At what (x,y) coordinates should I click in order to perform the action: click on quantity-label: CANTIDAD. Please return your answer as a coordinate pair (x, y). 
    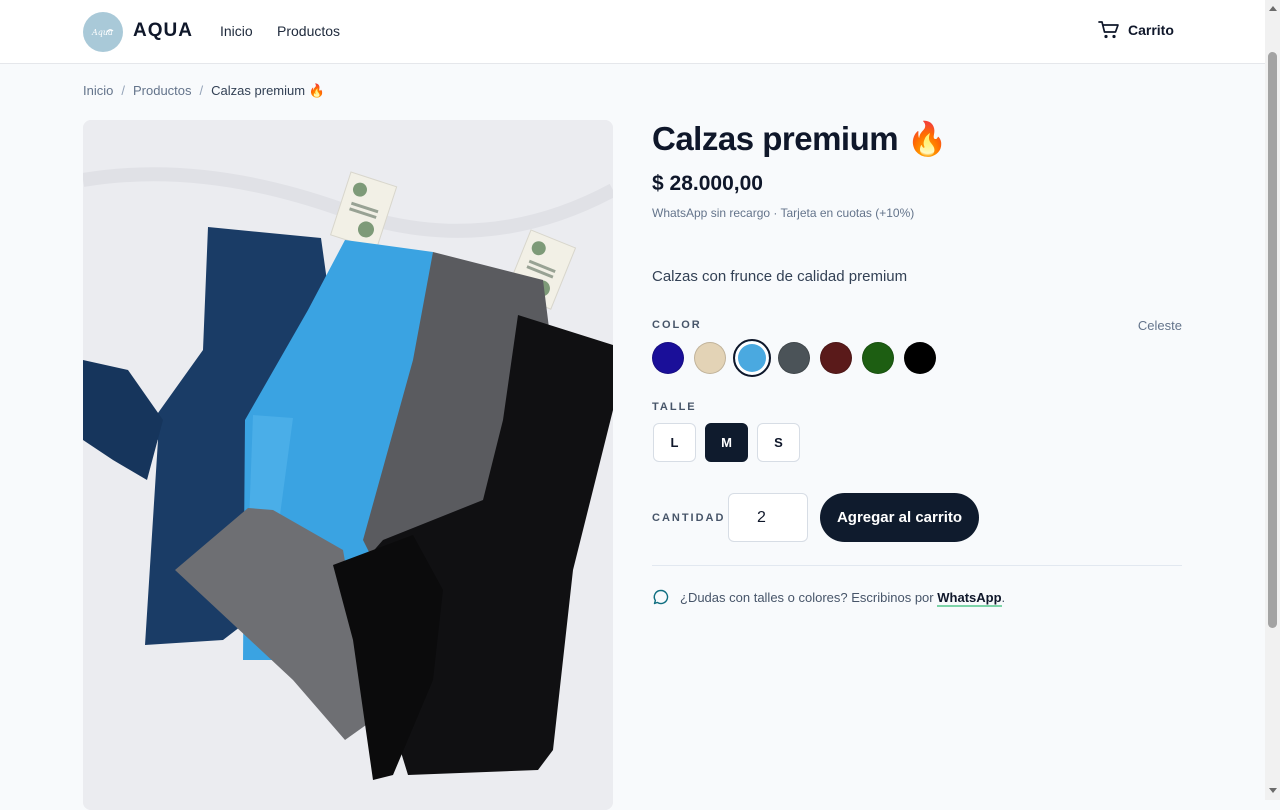
    Looking at the image, I should click on (689, 518).